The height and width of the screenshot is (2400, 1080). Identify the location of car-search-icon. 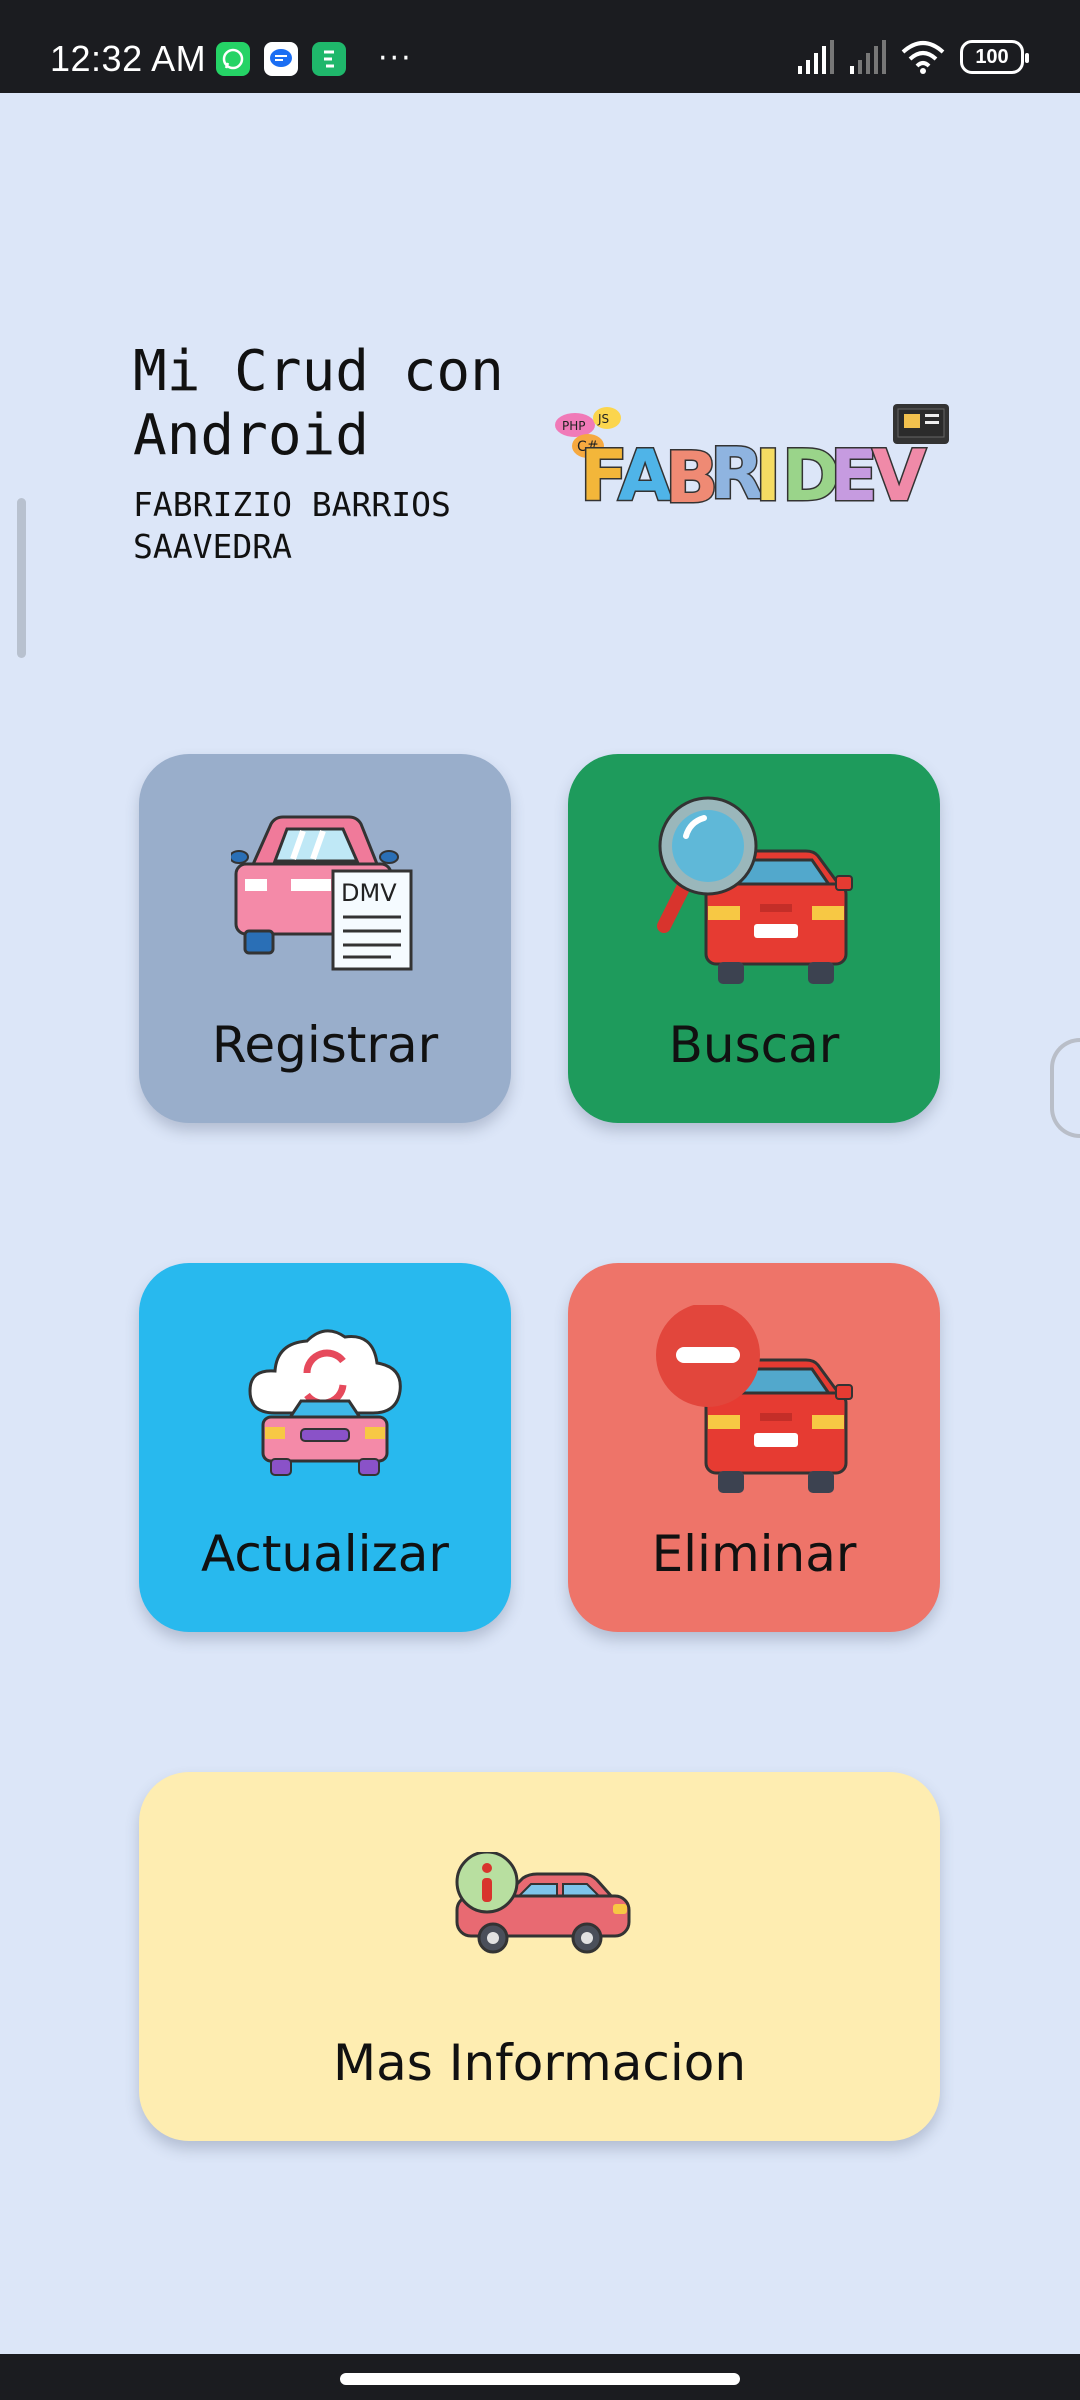
(755, 890).